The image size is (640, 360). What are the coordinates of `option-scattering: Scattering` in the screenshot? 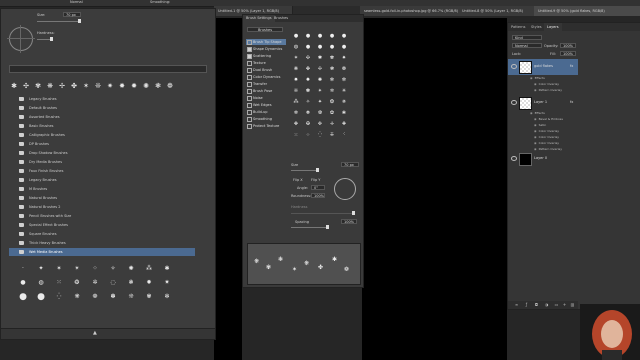 It's located at (266, 56).